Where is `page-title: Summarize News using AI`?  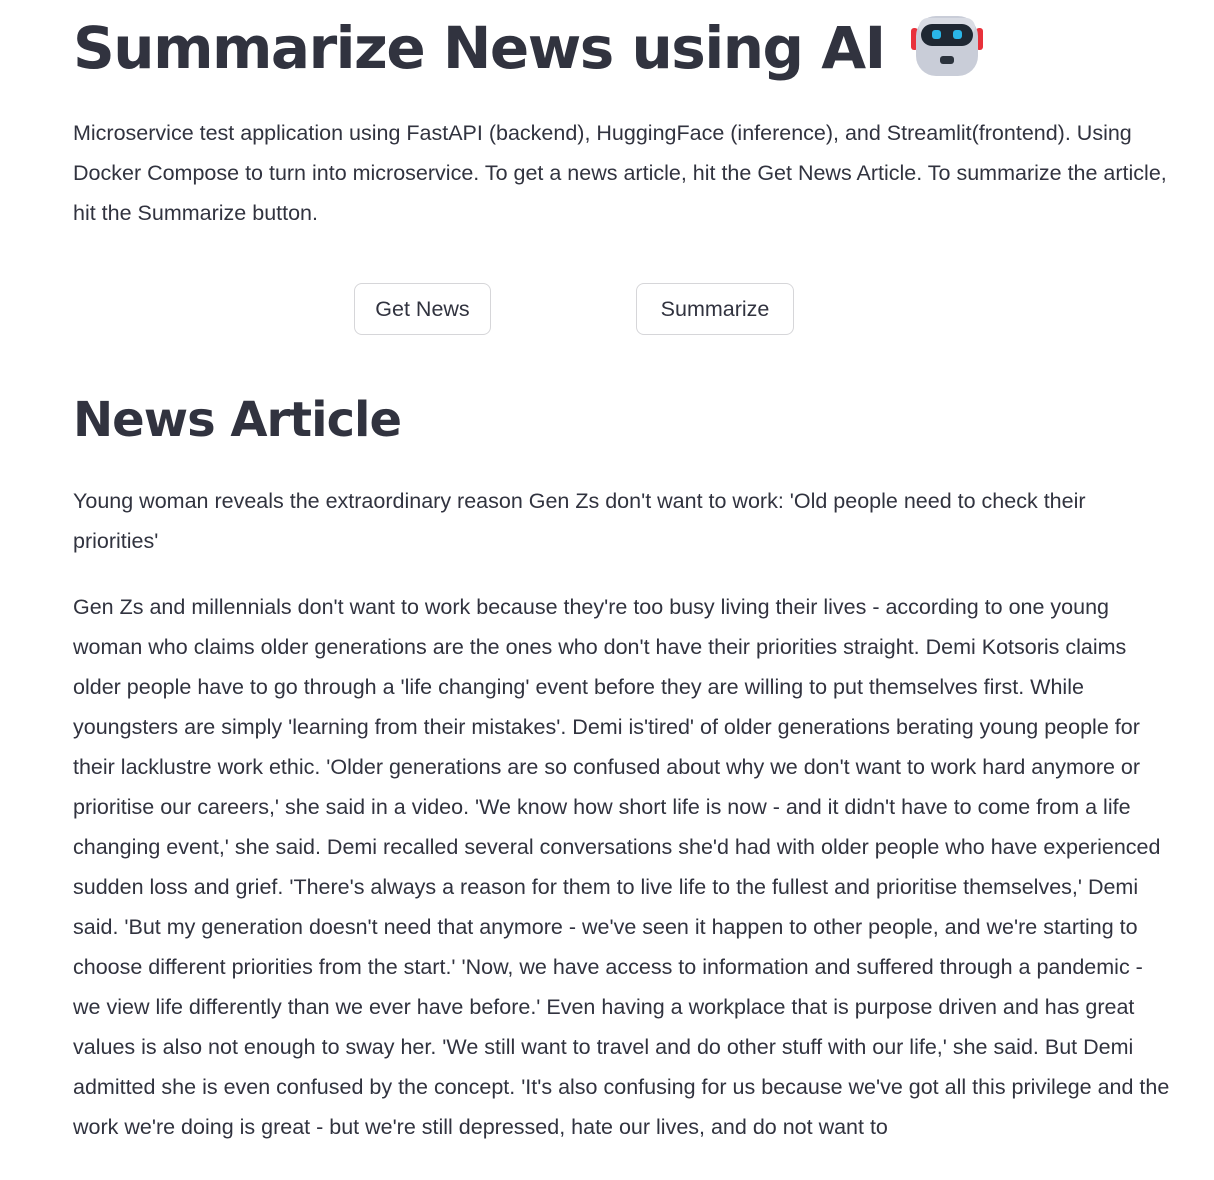 page-title: Summarize News using AI is located at coordinates (479, 48).